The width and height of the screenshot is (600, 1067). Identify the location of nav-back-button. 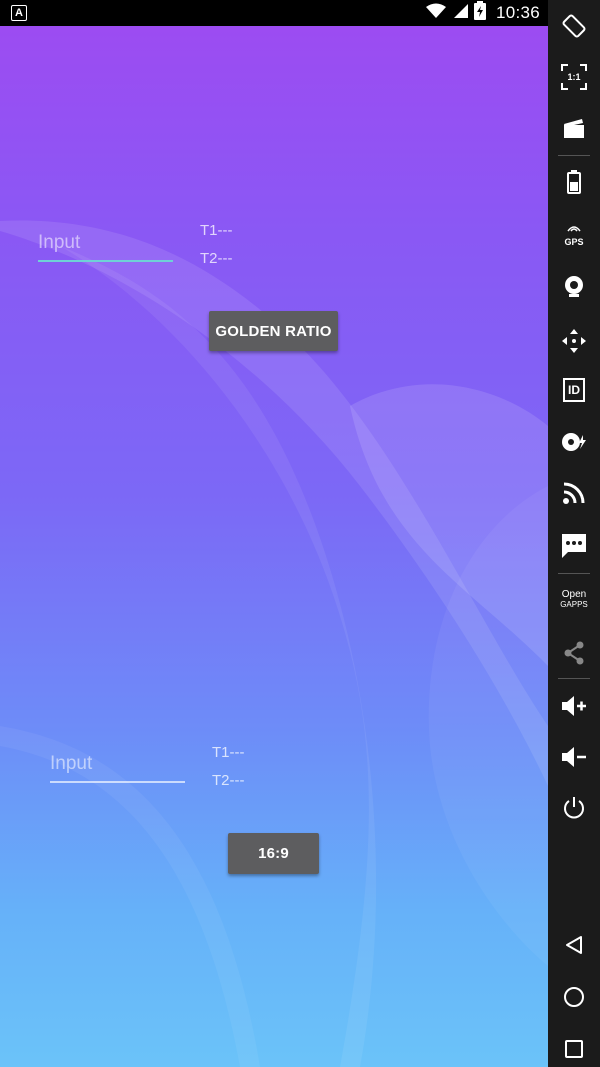
(574, 945).